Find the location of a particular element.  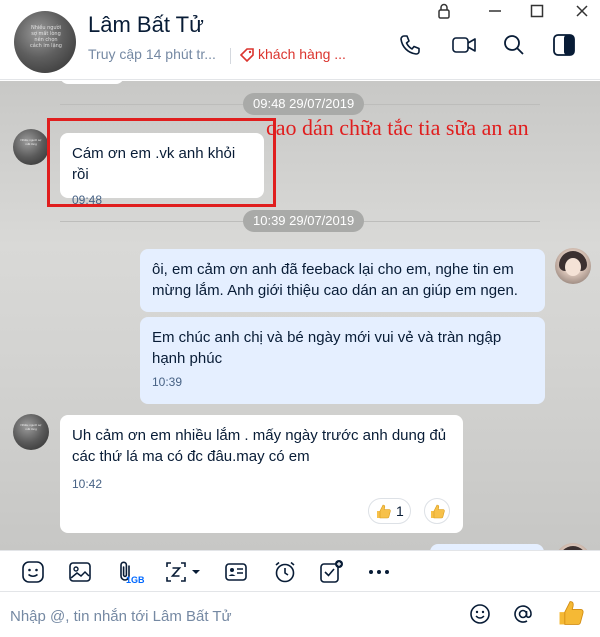

message-time: 10:39 is located at coordinates (167, 382).